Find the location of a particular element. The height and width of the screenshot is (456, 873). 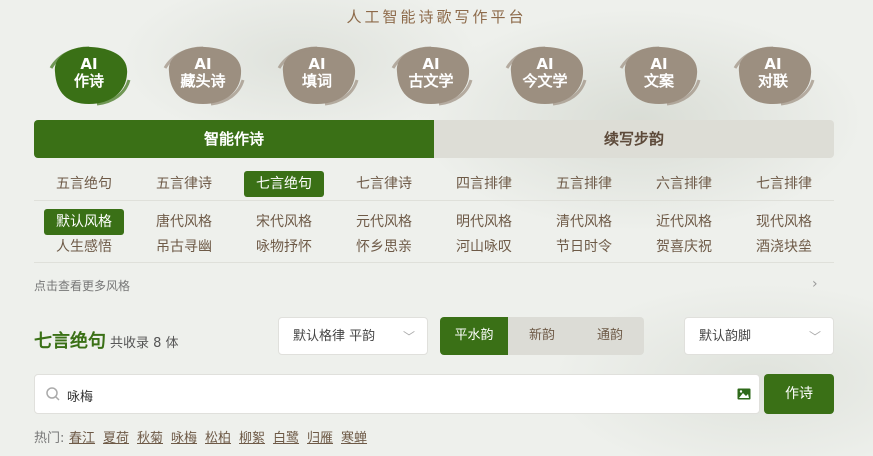

hot-tag-6: 白鹭 is located at coordinates (286, 436).